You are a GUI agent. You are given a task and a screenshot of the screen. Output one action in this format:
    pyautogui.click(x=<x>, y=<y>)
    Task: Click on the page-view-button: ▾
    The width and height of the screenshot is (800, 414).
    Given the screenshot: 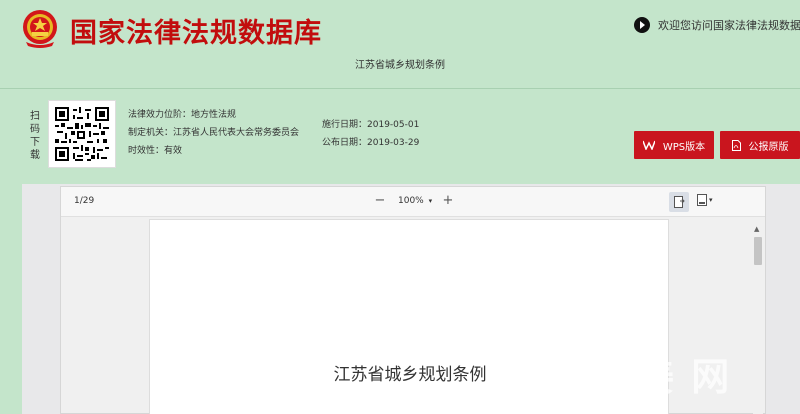 What is the action you would take?
    pyautogui.click(x=705, y=200)
    